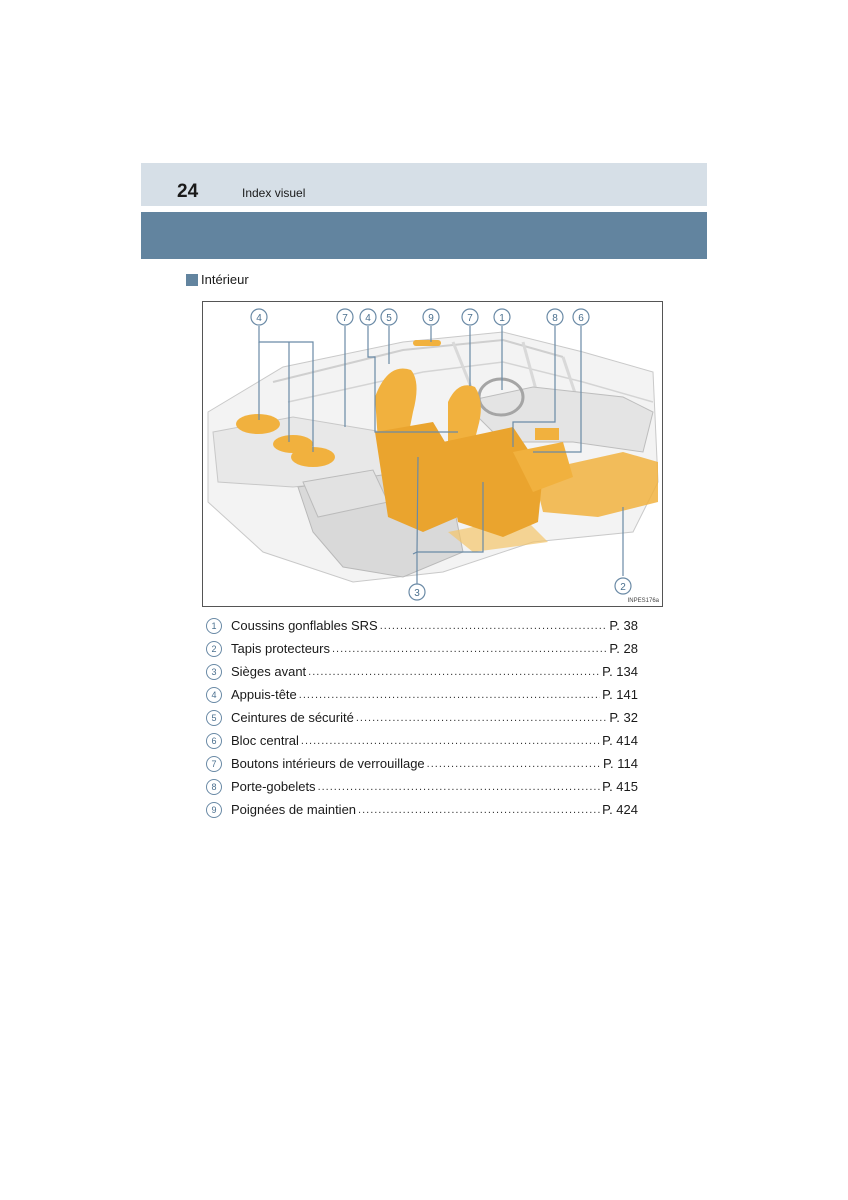  What do you see at coordinates (280, 648) in the screenshot?
I see `item-label: Tapis protecteurs` at bounding box center [280, 648].